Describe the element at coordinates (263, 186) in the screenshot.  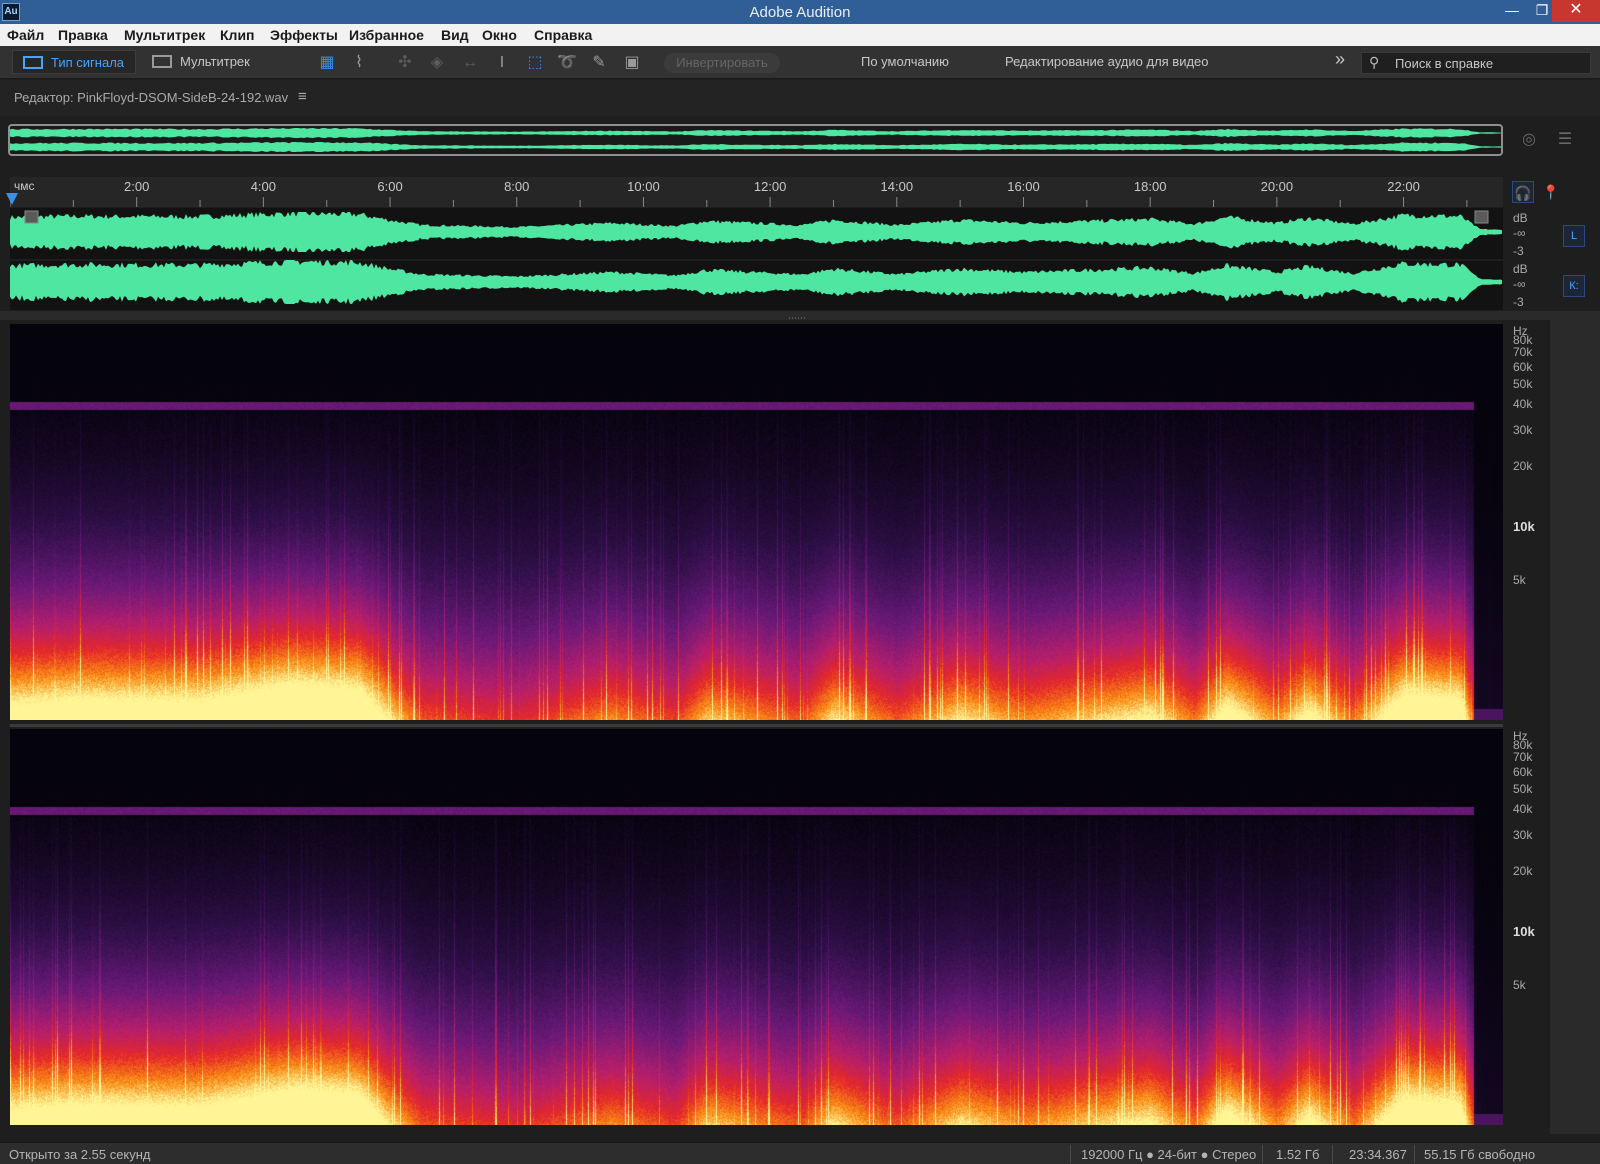
I see `ruler-time-label: 4:00` at that location.